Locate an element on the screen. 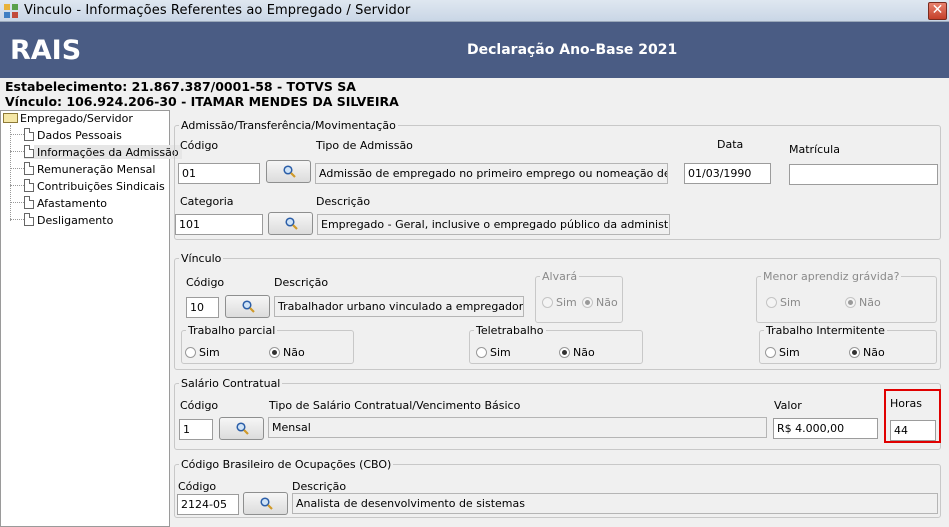  tree-root-label: Empregado/Servidor is located at coordinates (76, 118).